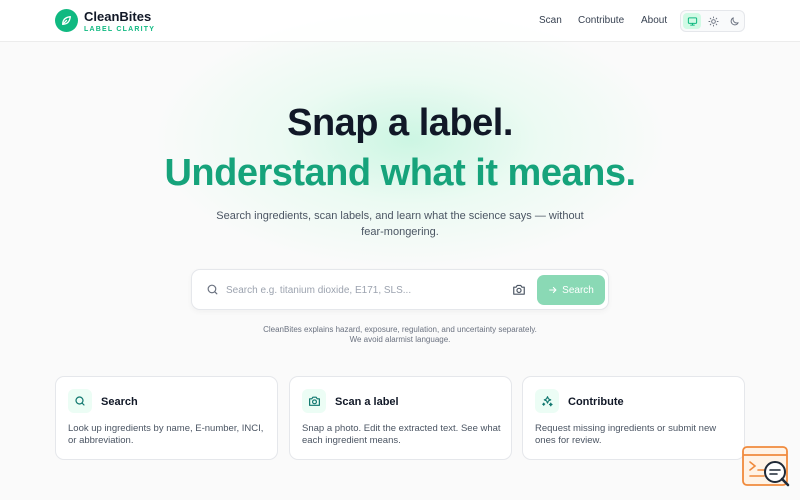 The height and width of the screenshot is (500, 800). I want to click on card-title: Scan a label, so click(367, 402).